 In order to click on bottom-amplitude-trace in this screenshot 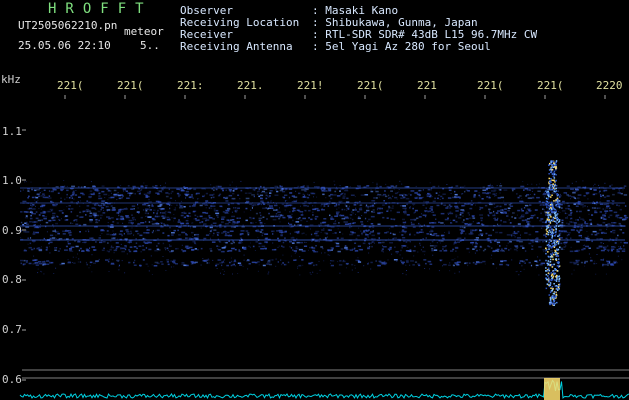, I will do `click(324, 389)`.